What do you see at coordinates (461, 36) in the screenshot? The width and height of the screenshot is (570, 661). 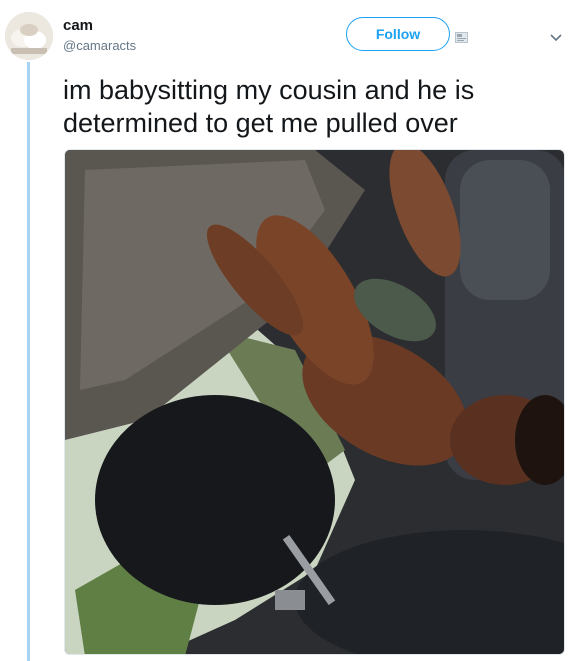 I see `direct-message-icon` at bounding box center [461, 36].